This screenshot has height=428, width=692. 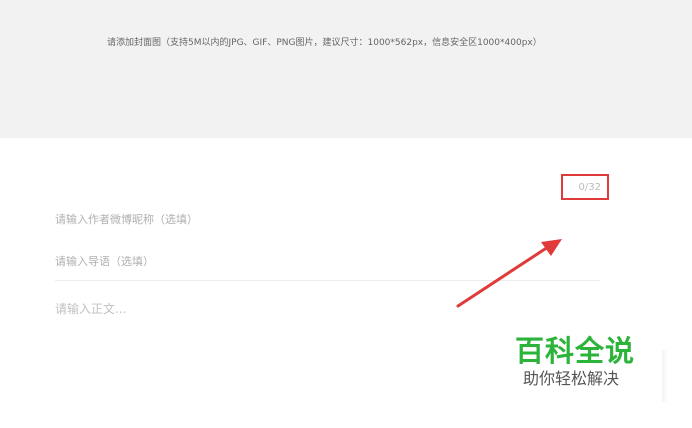 I want to click on watermark-subtitle: 助你轻松解决, so click(x=571, y=378).